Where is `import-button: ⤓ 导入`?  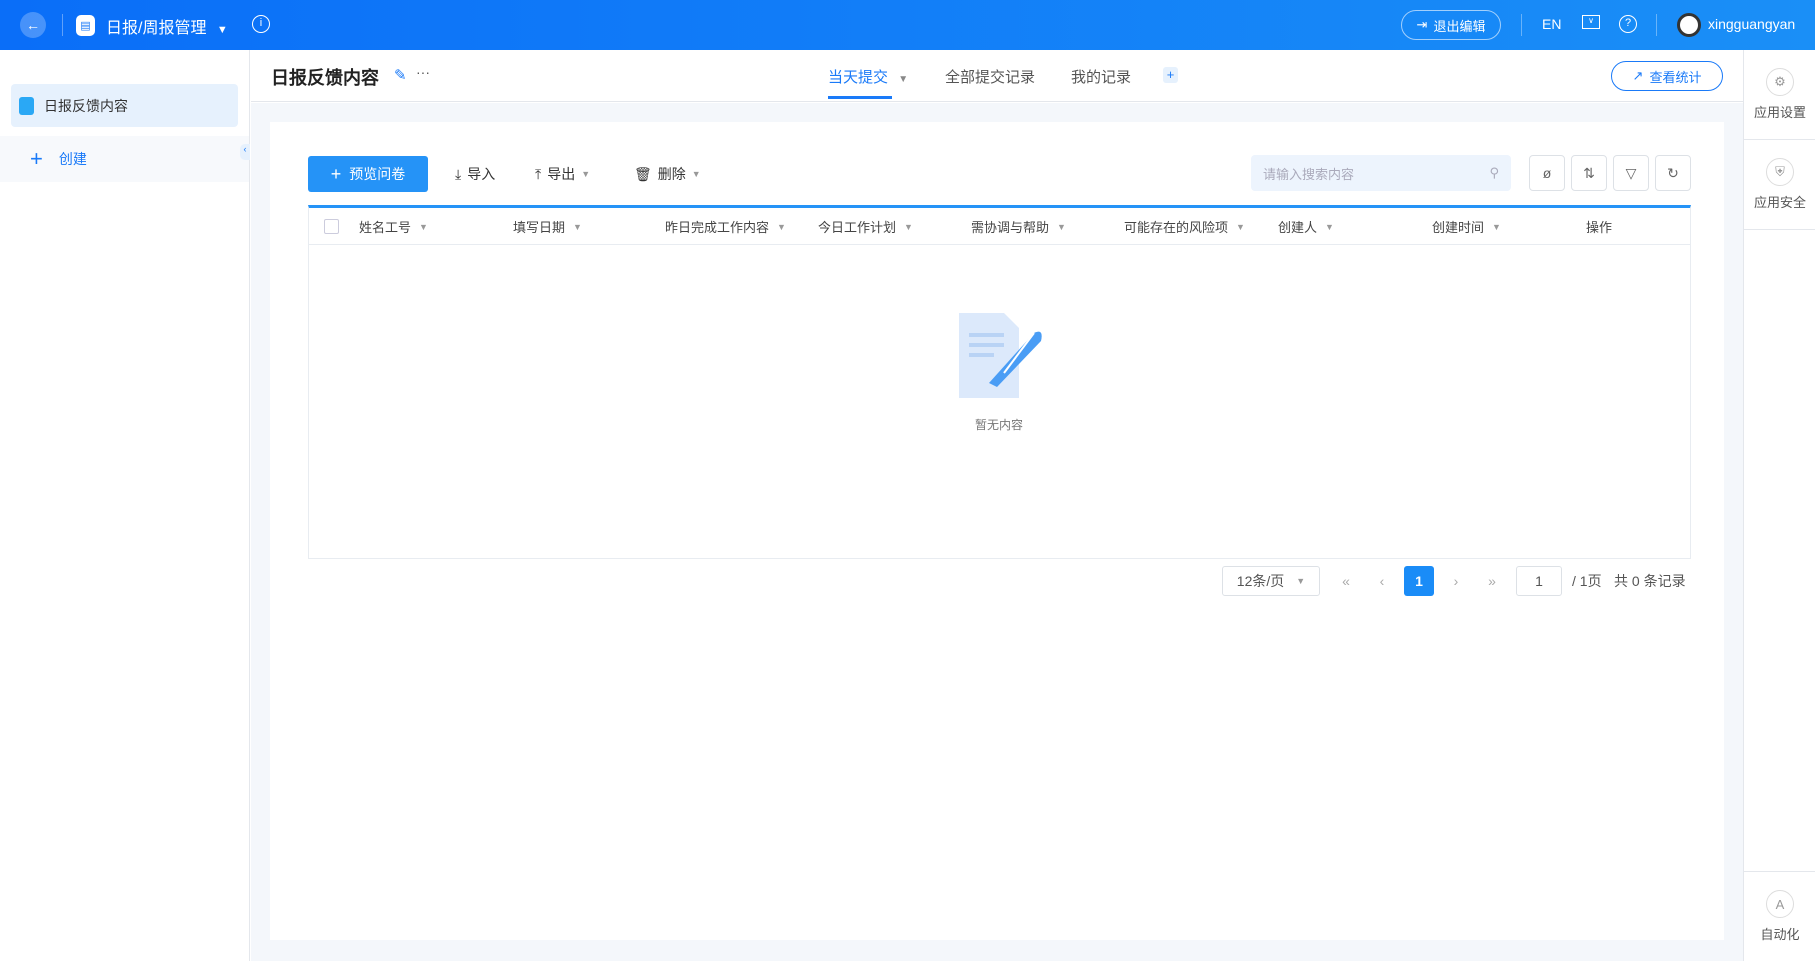
import-button: ⤓ 导入 is located at coordinates (475, 174).